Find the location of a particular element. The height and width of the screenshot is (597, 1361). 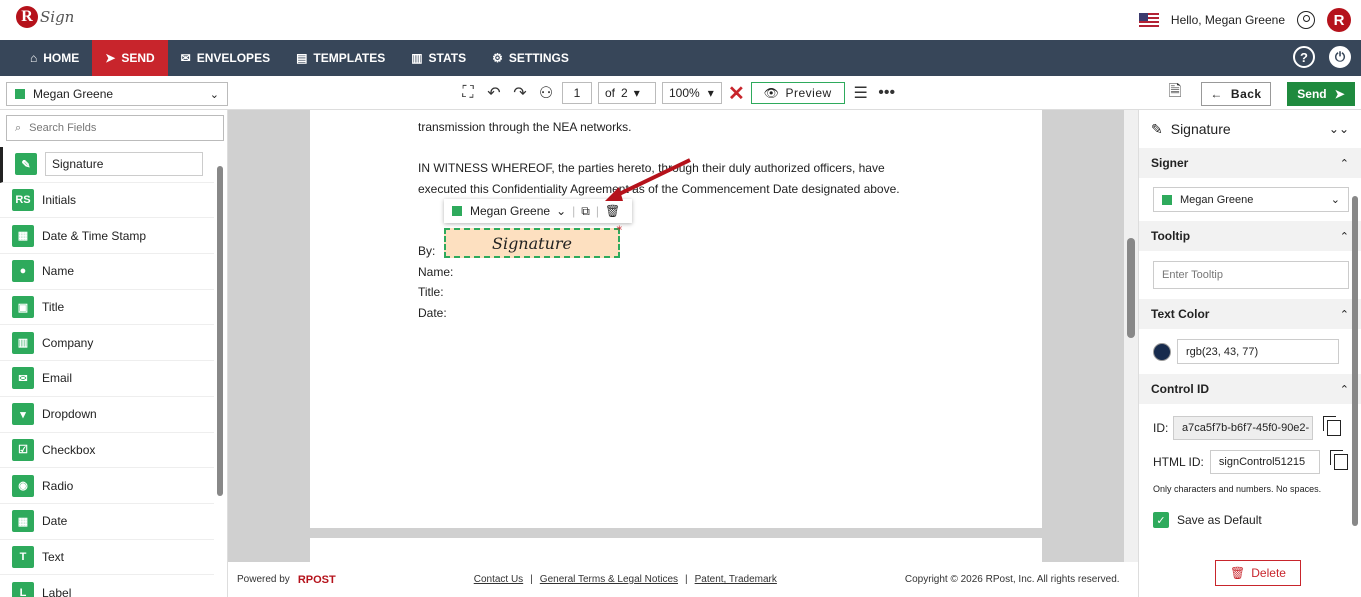

field-item-label: L Label is located at coordinates (107, 586).